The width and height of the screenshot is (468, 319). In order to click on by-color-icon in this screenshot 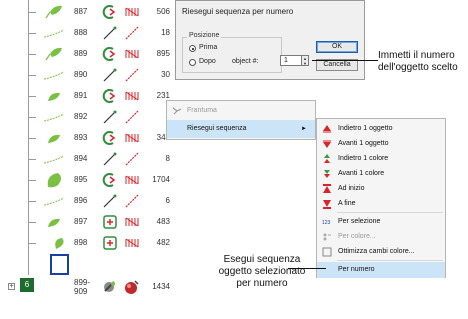, I will do `click(327, 237)`.